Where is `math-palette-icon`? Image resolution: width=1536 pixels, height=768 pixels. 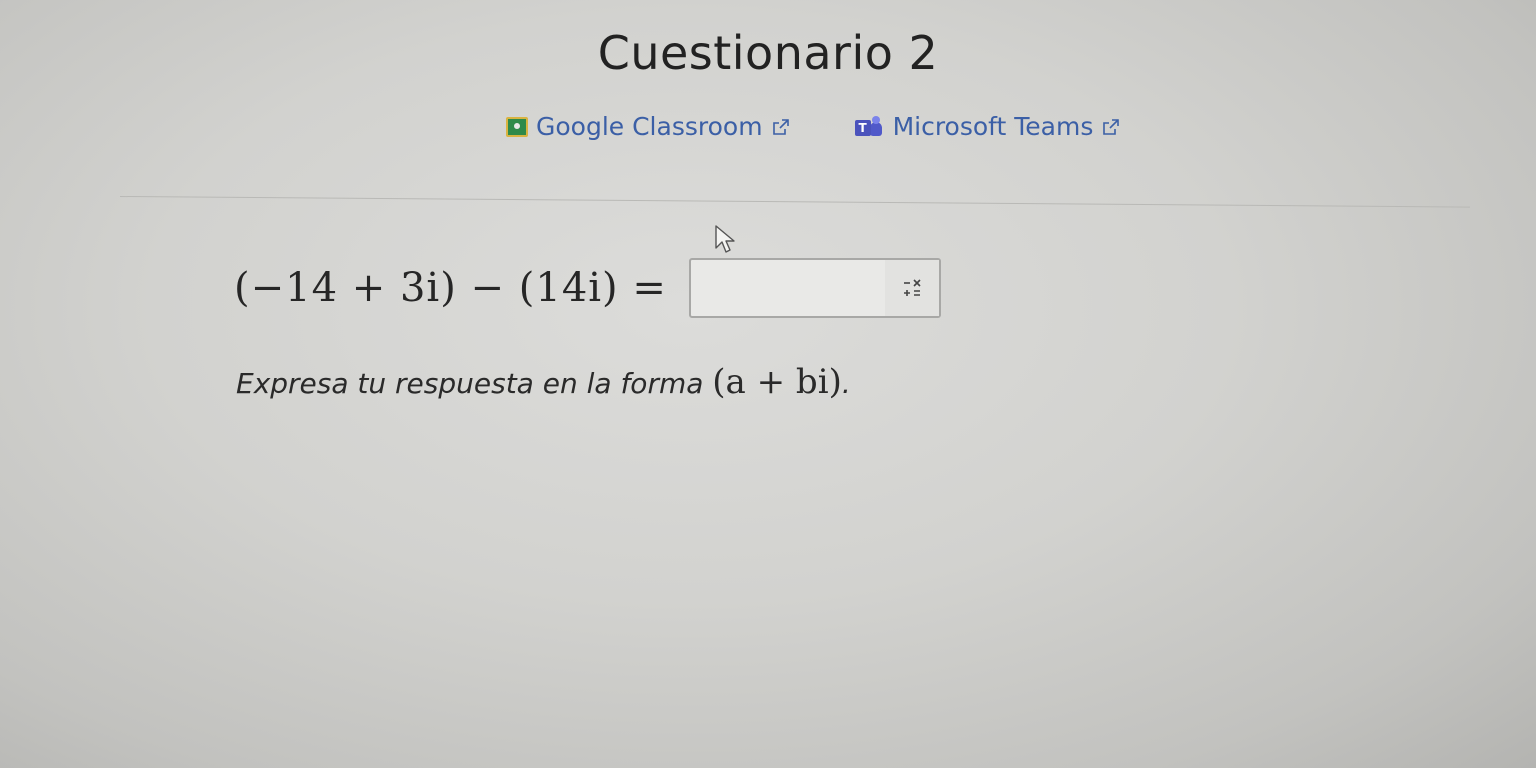
math-palette-icon is located at coordinates (912, 287).